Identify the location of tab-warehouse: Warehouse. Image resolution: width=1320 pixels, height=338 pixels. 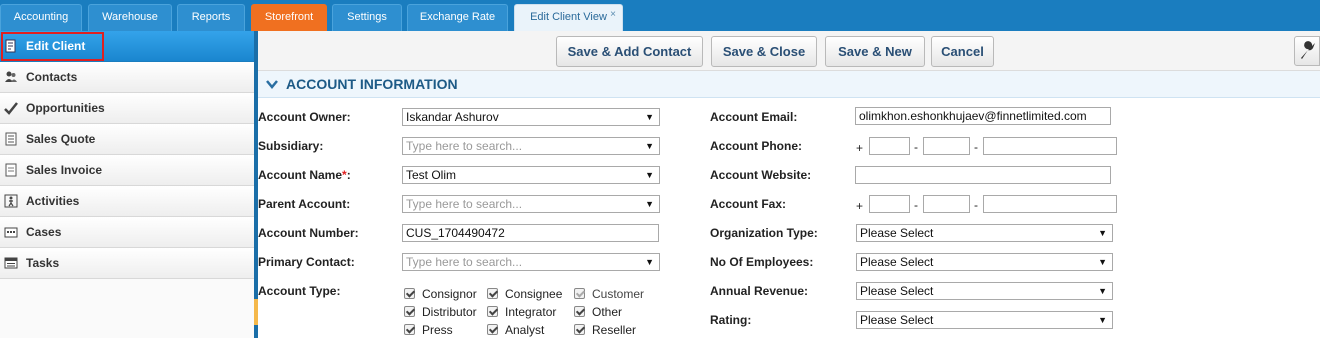
(130, 17).